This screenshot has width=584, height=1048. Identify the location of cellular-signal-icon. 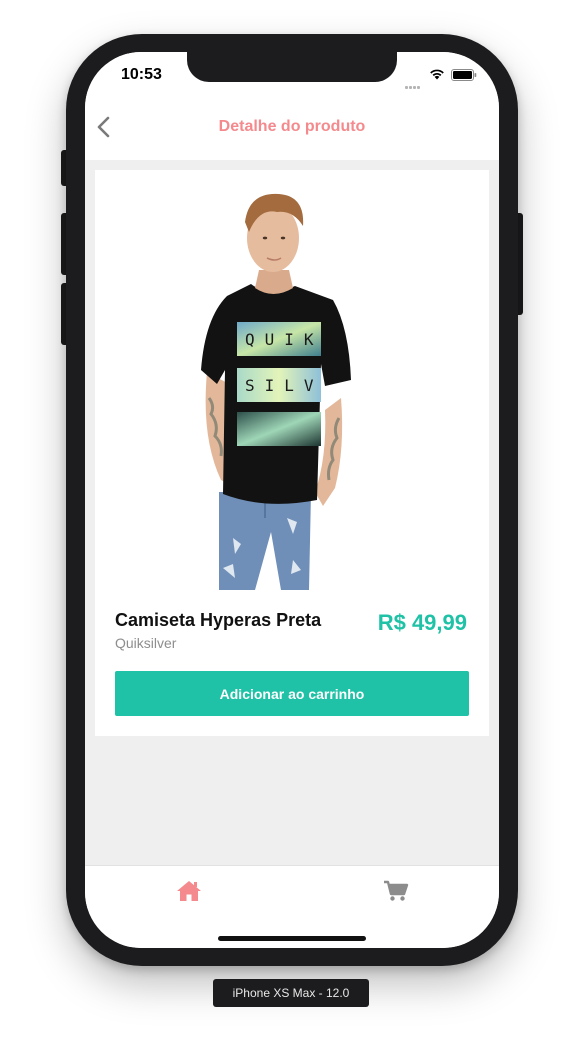
(414, 82).